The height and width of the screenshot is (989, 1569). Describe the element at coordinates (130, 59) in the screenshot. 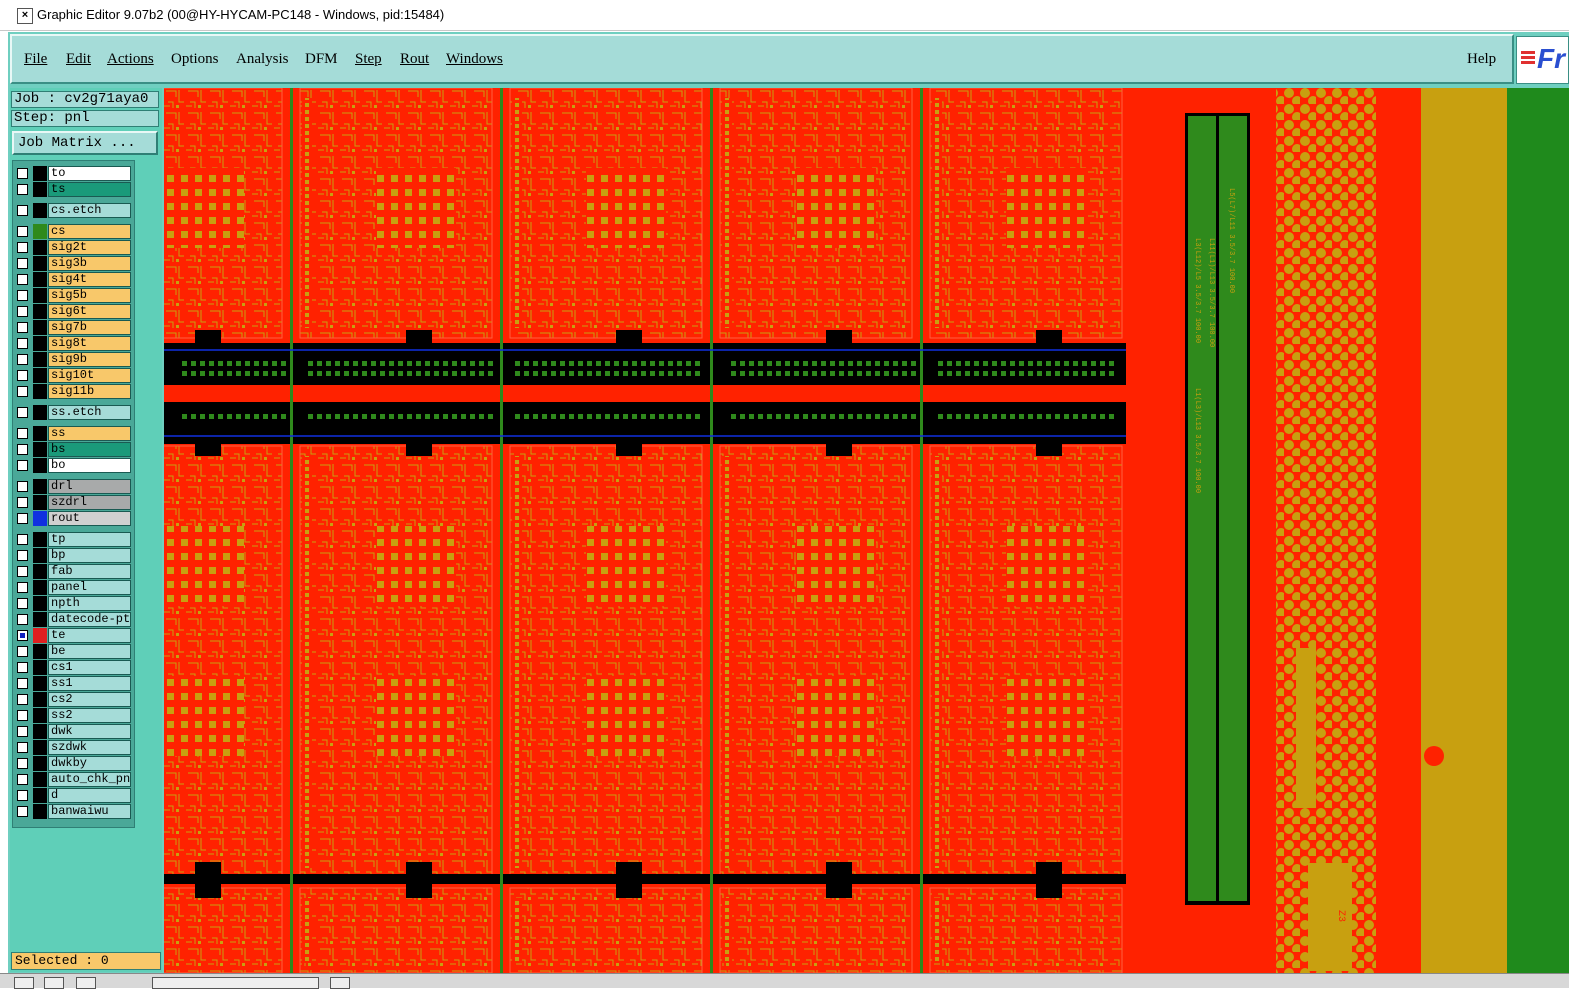

I see `menu-actions: Actions` at that location.